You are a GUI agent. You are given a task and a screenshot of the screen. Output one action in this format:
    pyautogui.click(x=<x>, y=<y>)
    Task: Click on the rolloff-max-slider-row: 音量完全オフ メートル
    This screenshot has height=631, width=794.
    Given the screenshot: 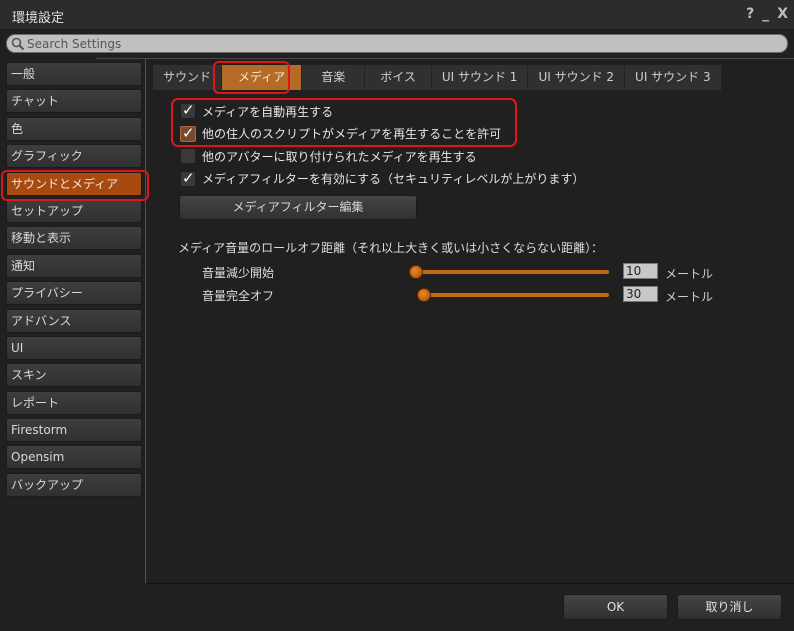 What is the action you would take?
    pyautogui.click(x=462, y=295)
    